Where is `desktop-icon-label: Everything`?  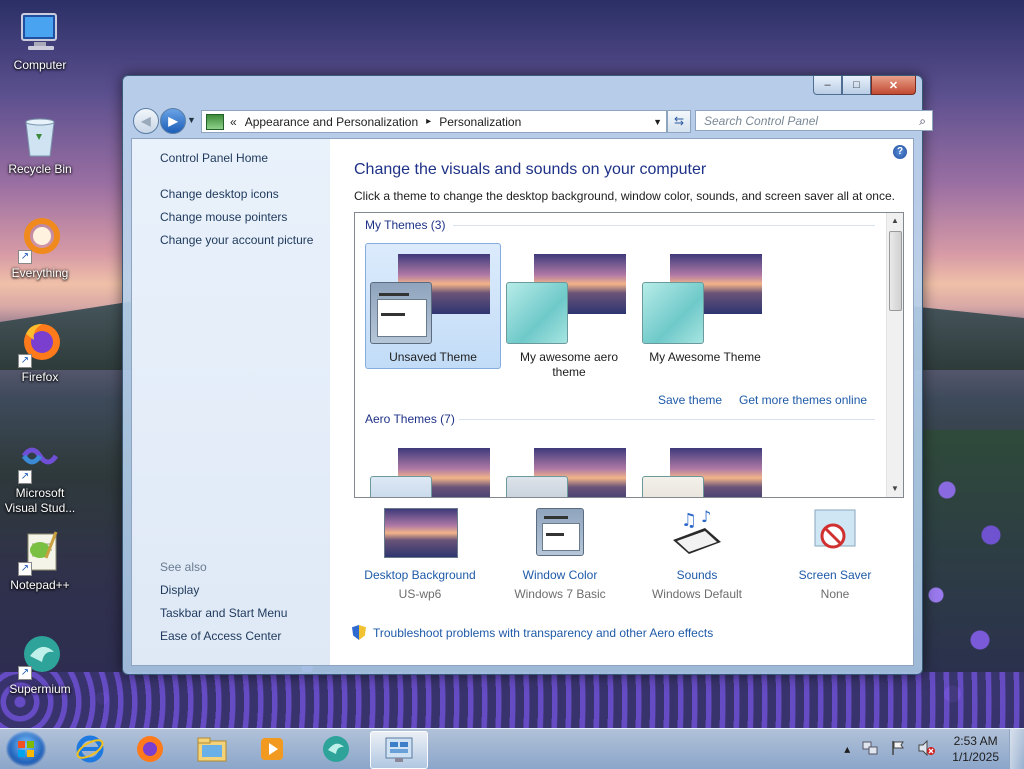 desktop-icon-label: Everything is located at coordinates (40, 273).